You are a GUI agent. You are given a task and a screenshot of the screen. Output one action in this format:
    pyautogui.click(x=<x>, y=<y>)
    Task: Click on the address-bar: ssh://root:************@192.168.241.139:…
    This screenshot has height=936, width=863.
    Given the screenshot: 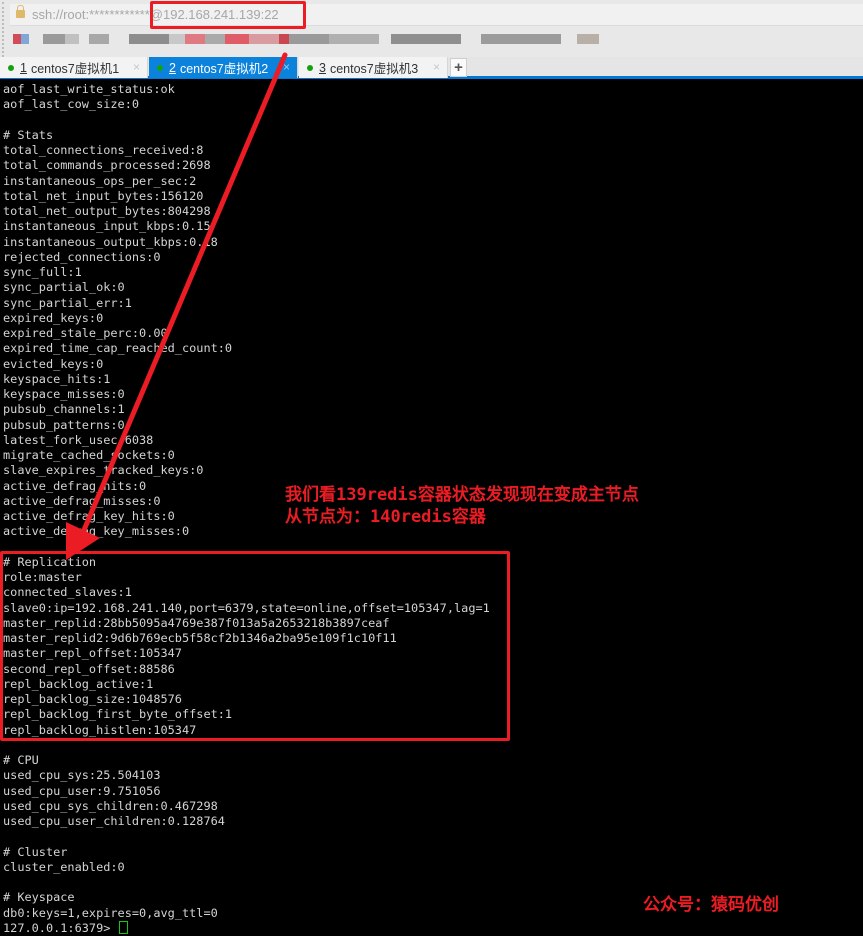 What is the action you would take?
    pyautogui.click(x=436, y=15)
    